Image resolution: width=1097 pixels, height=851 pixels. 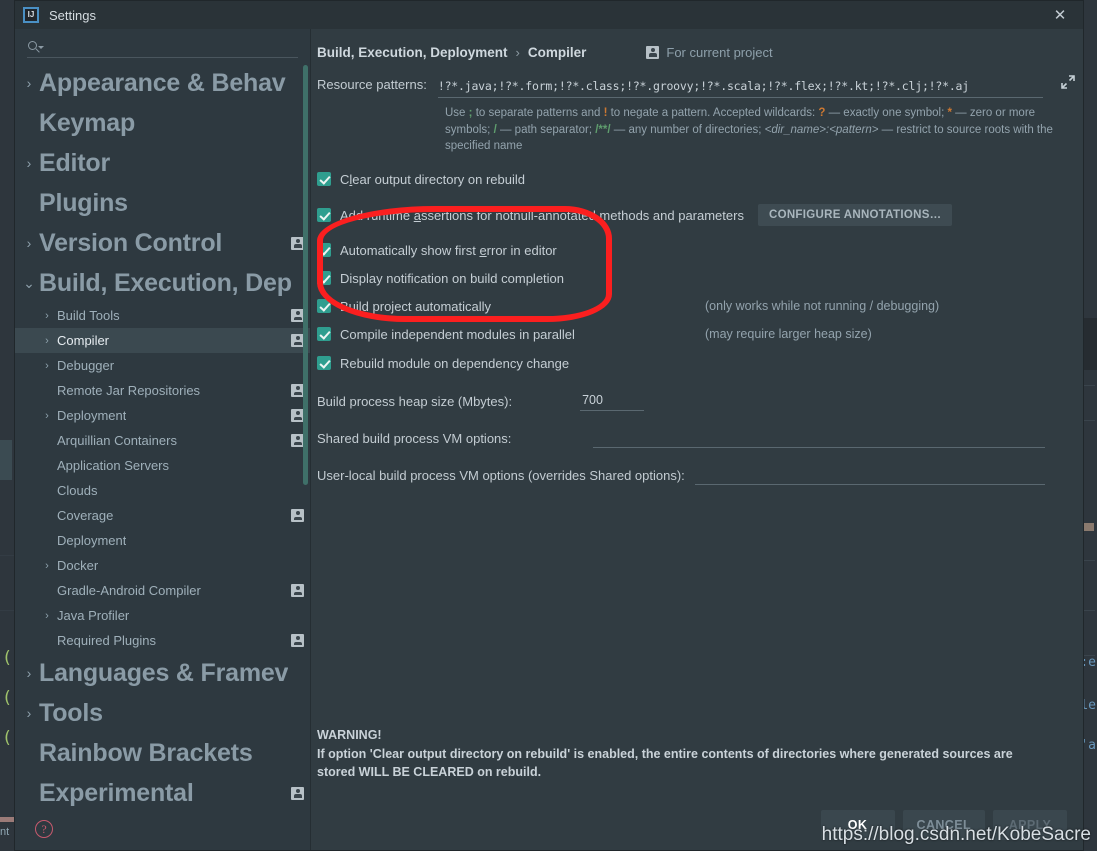 What do you see at coordinates (162, 283) in the screenshot?
I see `sidebar-item-build-execution-dep: ⌄ Build, Execution, Dep` at bounding box center [162, 283].